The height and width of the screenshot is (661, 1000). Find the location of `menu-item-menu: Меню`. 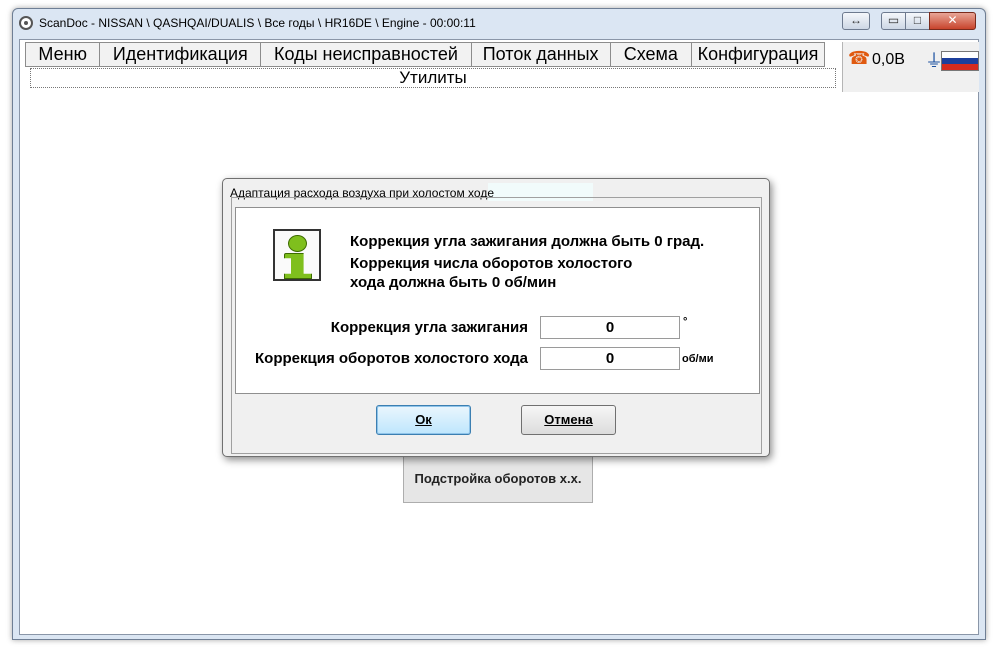

menu-item-menu: Меню is located at coordinates (62, 54).